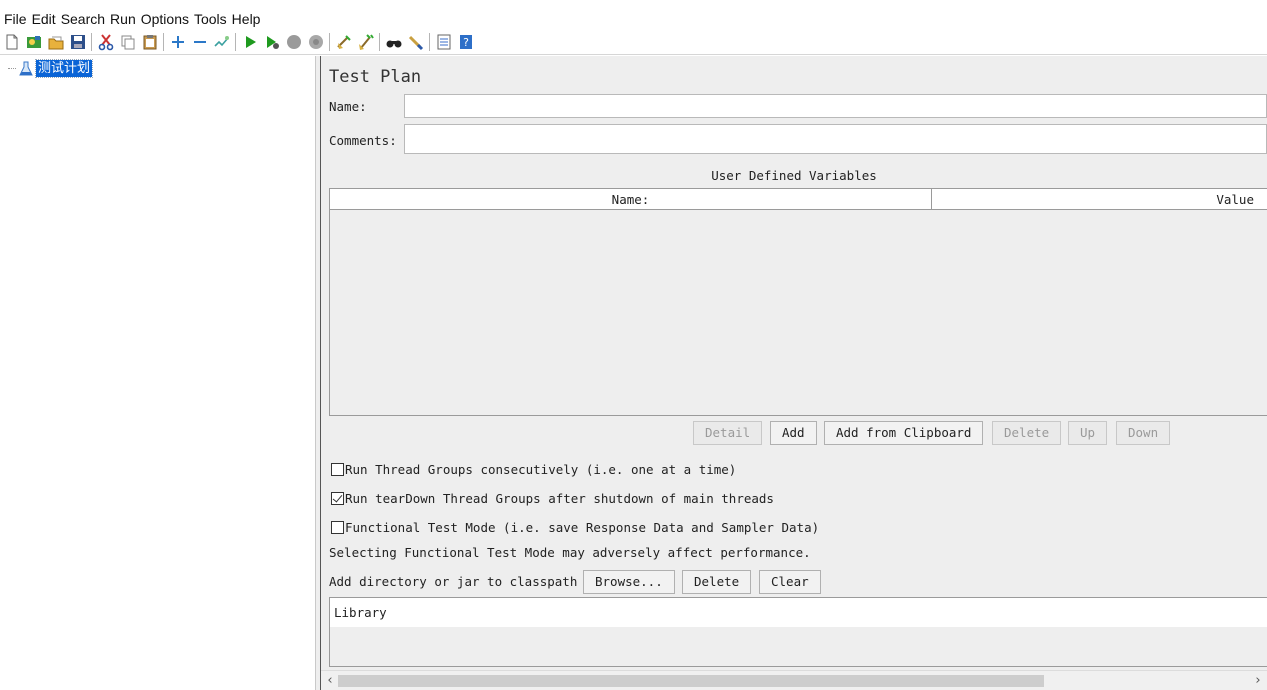  I want to click on serialize-checkbox, so click(337, 469).